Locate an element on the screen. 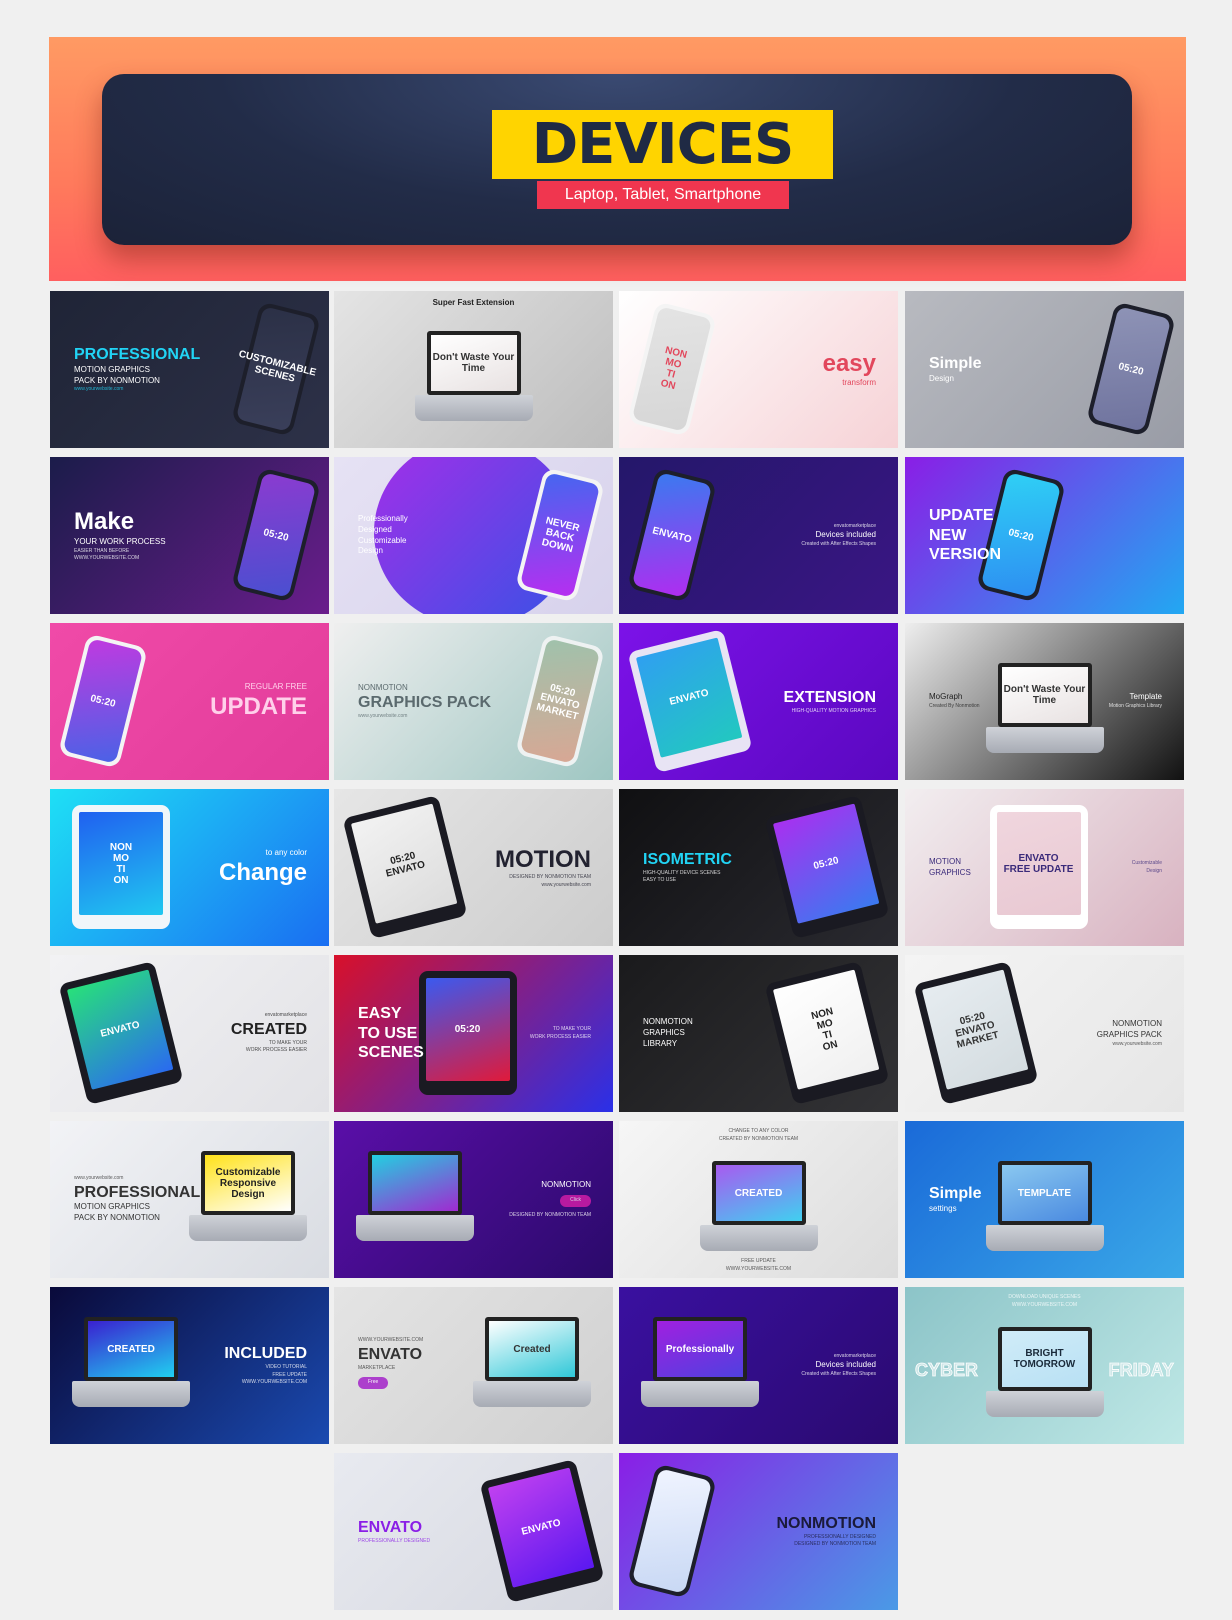 The image size is (1232, 1620). thumbnail-text: MOTION GRAPHICS is located at coordinates (998, 867).